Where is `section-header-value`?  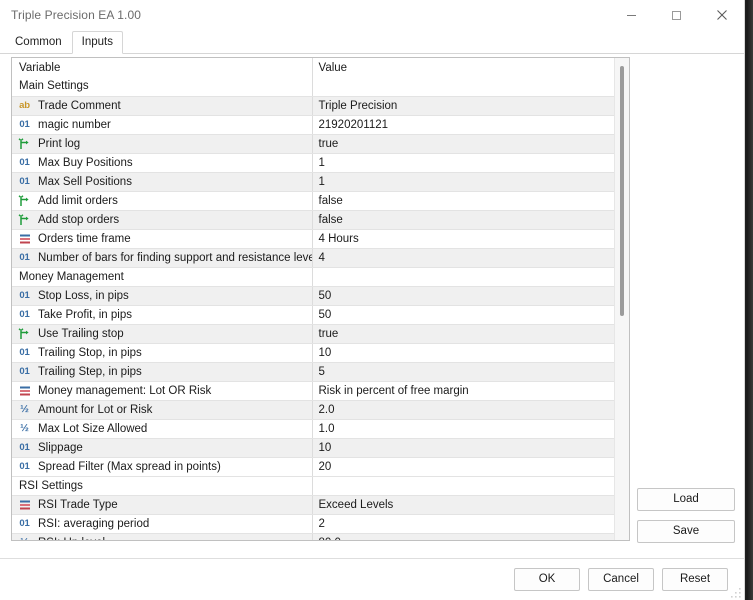
section-header-value is located at coordinates (462, 486).